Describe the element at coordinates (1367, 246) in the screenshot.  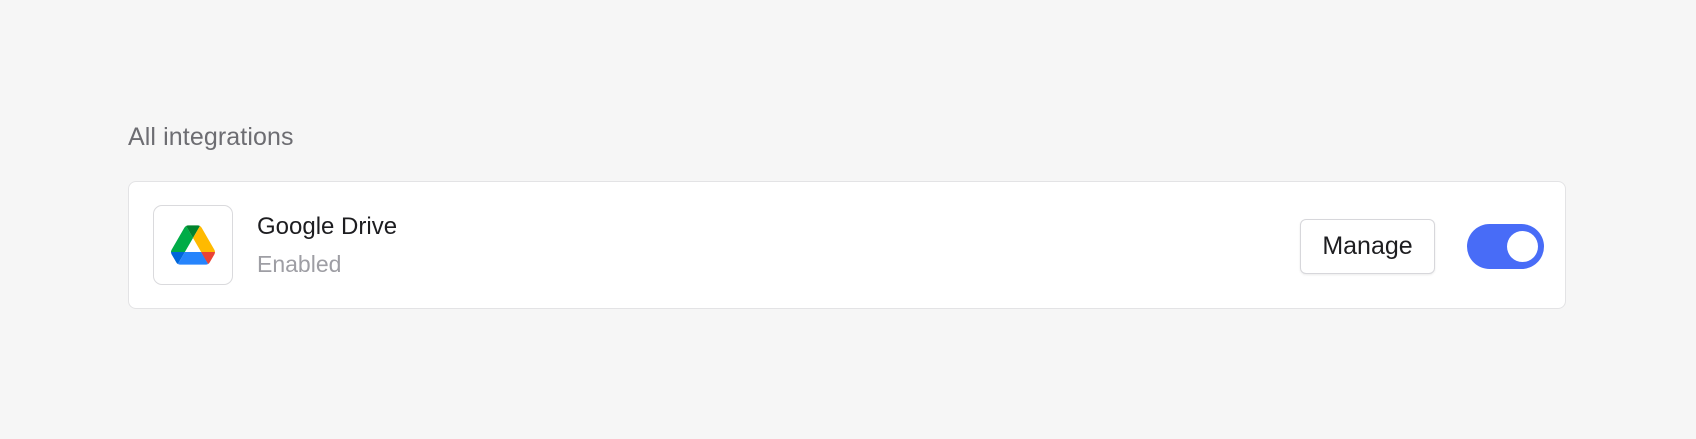
I see `manage-button: Manage` at that location.